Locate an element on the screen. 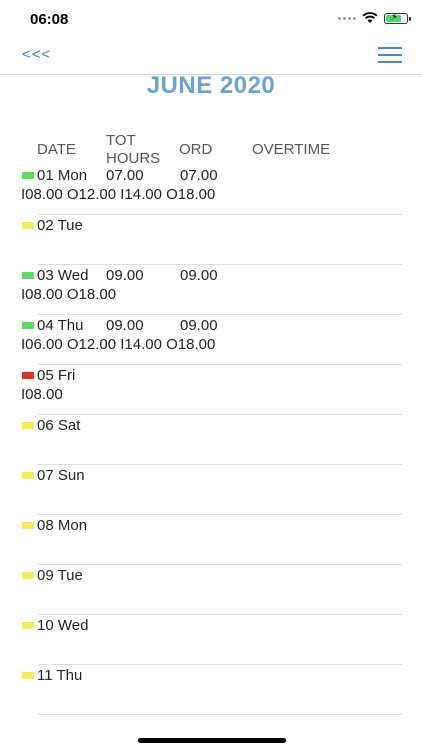 This screenshot has width=422, height=750. day-row: 11 Thu is located at coordinates (211, 690).